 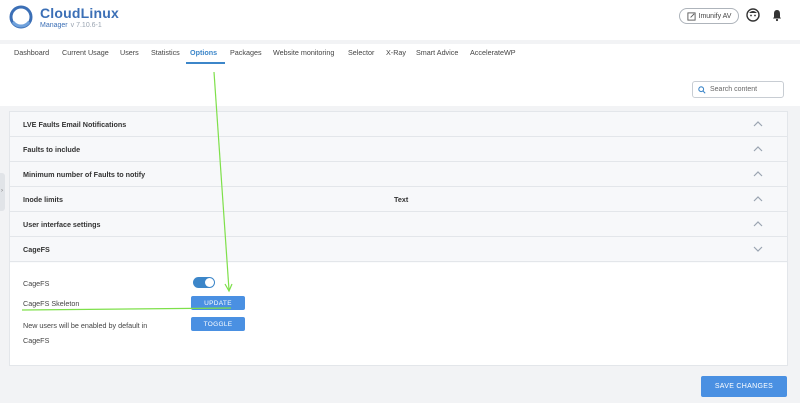 I want to click on update-button-label: UPDATE, so click(x=218, y=303).